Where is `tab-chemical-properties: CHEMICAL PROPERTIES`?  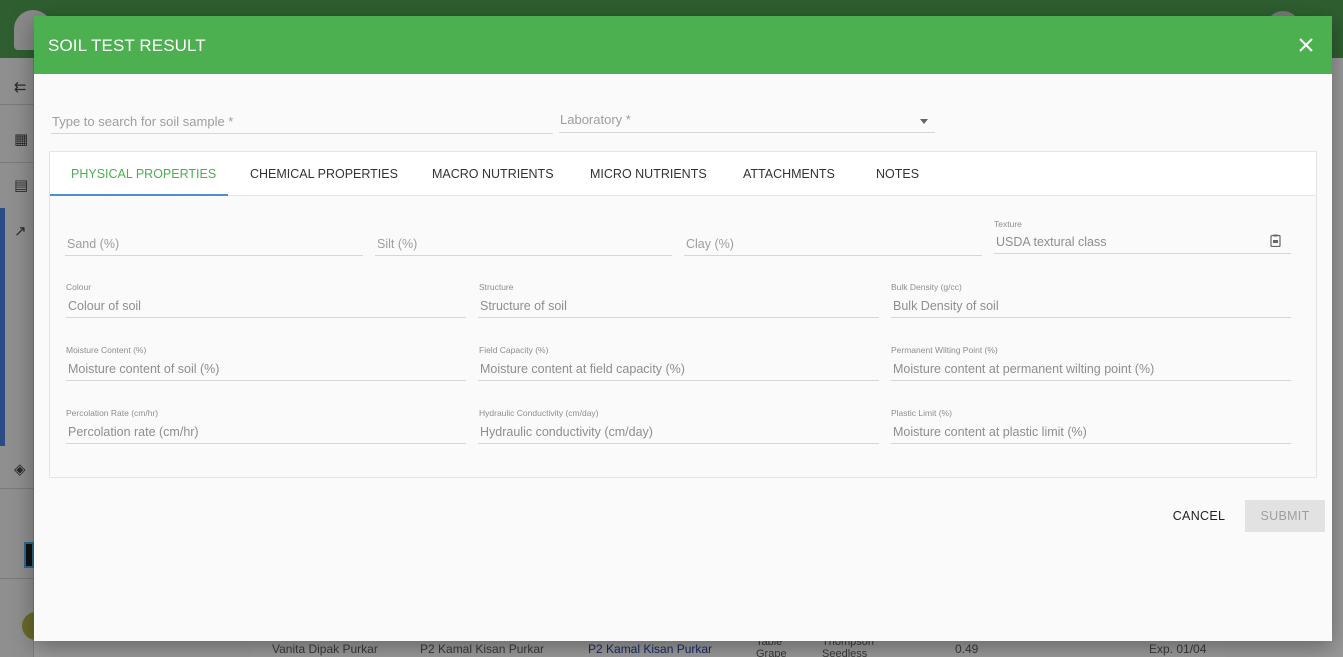
tab-chemical-properties: CHEMICAL PROPERTIES is located at coordinates (324, 174).